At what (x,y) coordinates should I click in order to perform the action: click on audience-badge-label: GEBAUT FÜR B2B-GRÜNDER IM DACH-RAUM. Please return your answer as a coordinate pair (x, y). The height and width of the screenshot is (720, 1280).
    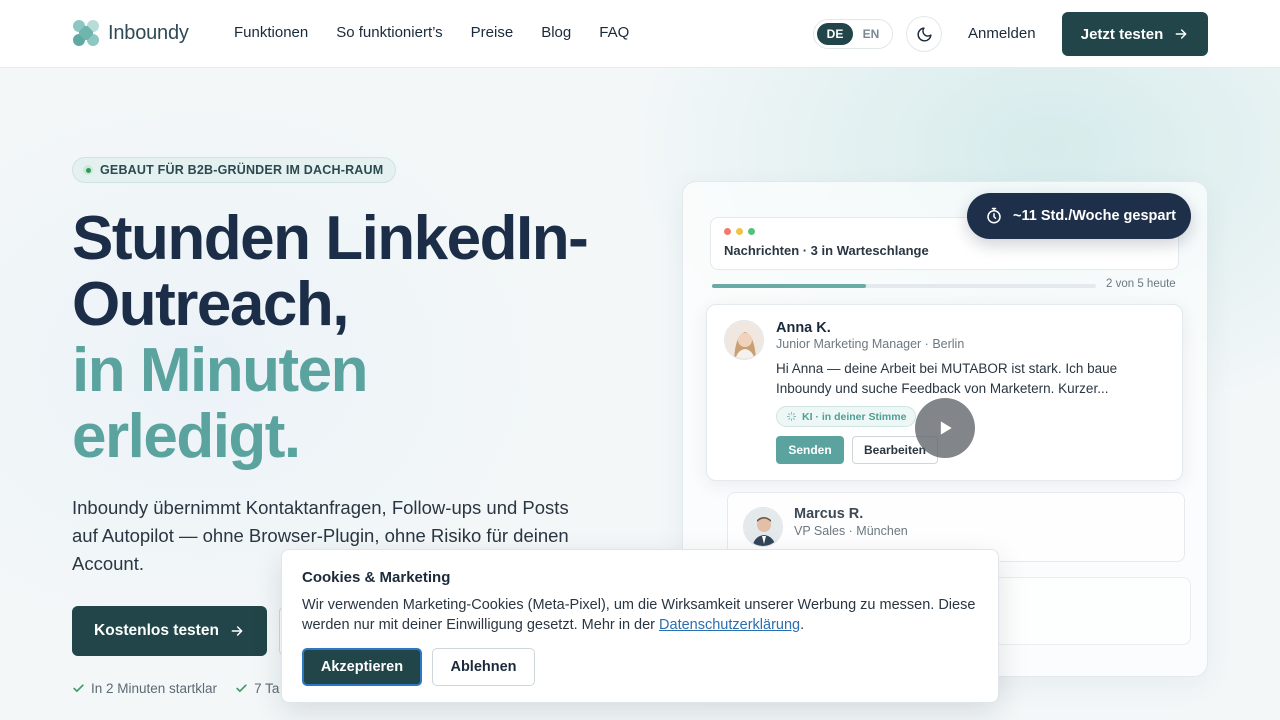
    Looking at the image, I should click on (242, 170).